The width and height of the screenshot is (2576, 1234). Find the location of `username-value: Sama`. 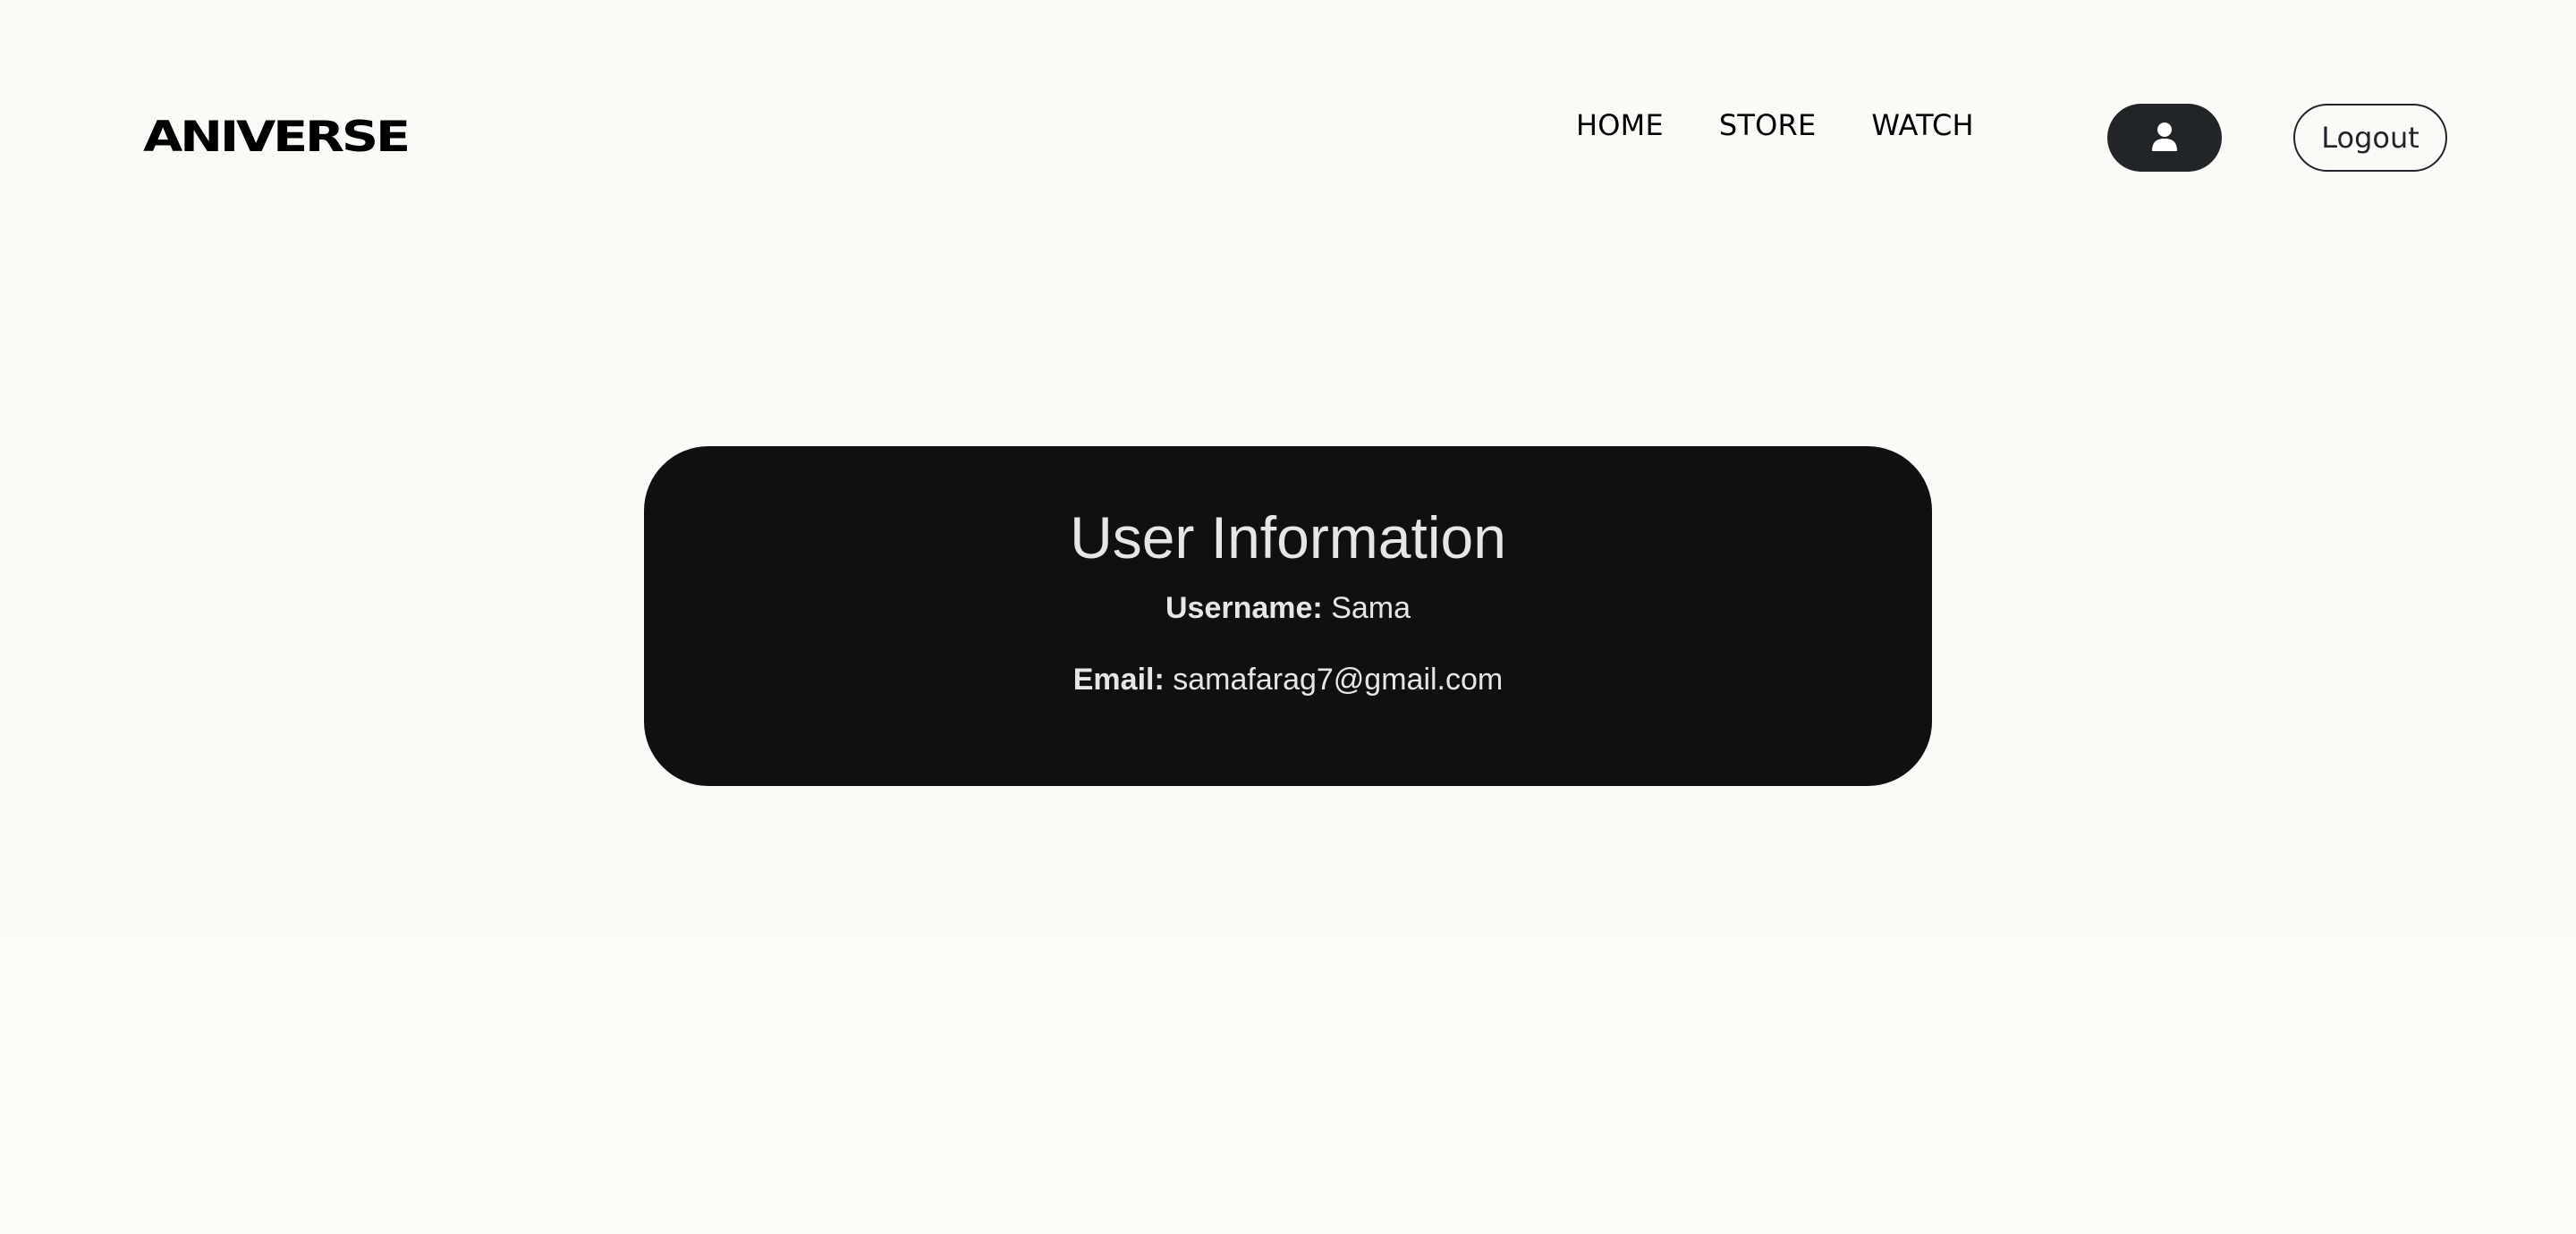

username-value: Sama is located at coordinates (1371, 608).